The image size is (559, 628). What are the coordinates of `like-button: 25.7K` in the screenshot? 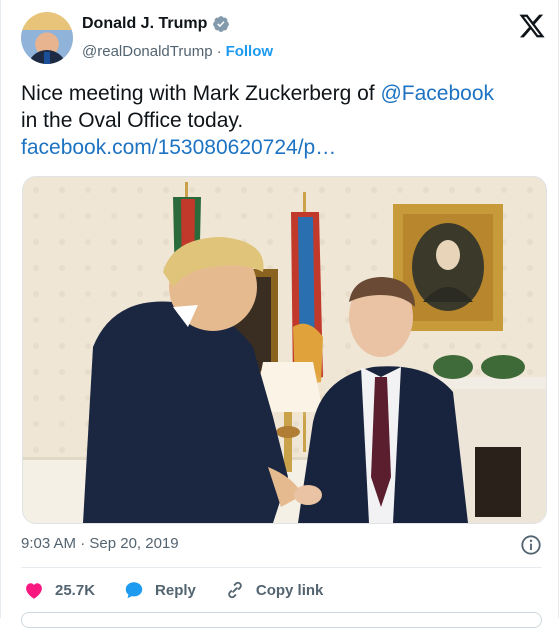 It's located at (59, 590).